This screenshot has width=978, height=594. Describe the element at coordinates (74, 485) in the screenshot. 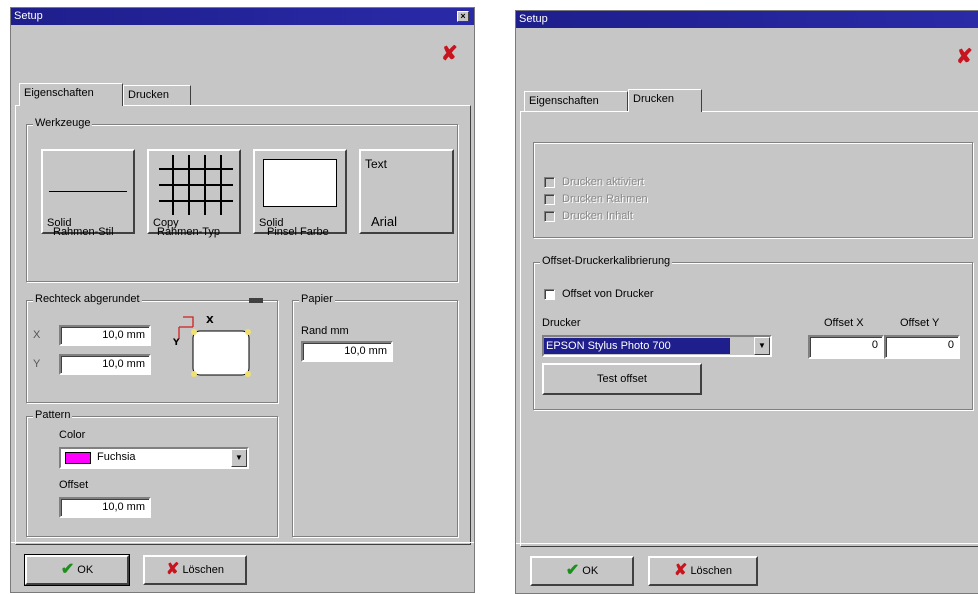

I see `offset-label: Offset` at that location.